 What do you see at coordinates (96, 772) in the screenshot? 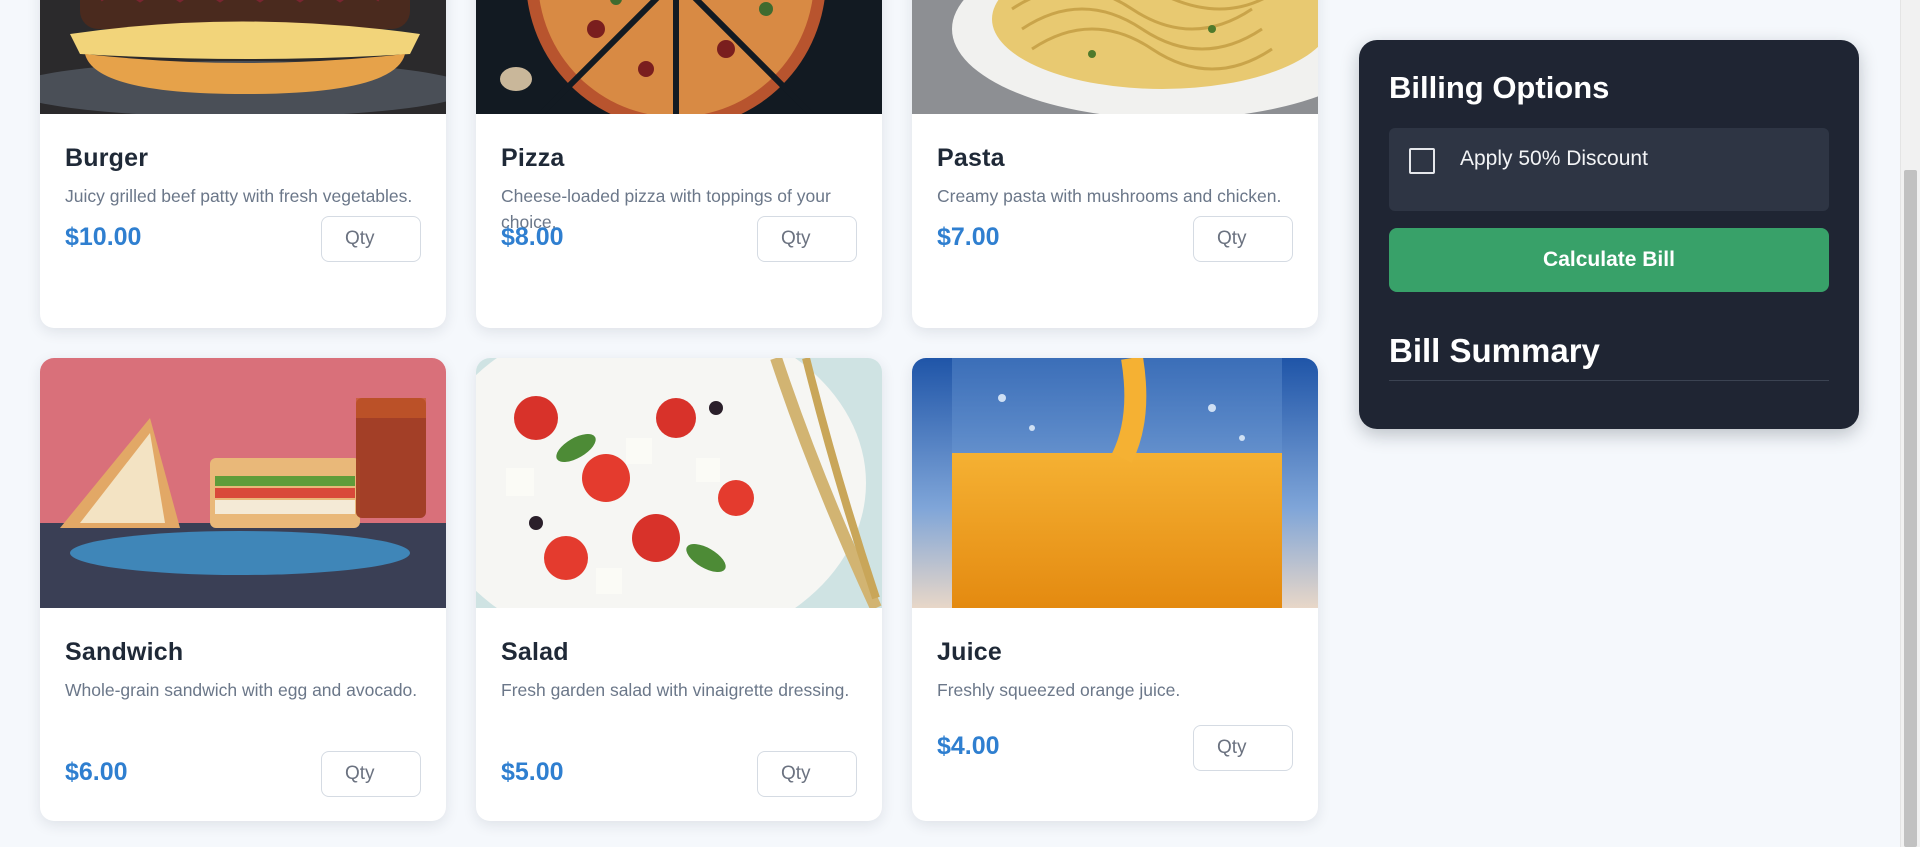
I see `item-price: $6.00` at bounding box center [96, 772].